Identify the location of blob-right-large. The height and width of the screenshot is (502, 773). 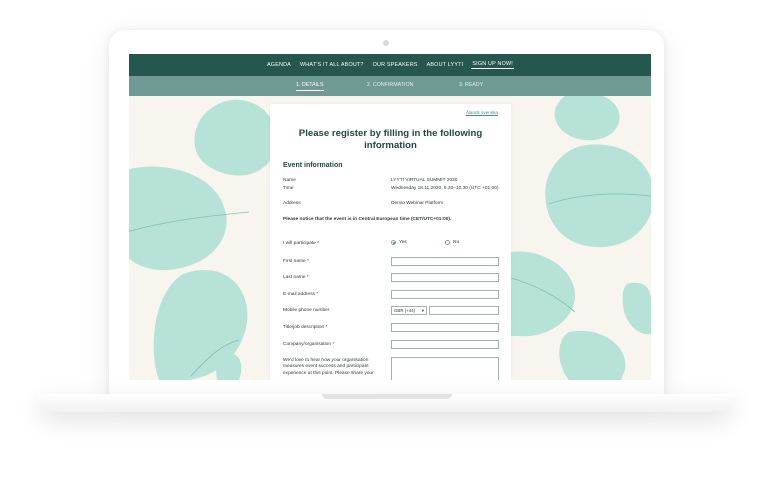
(598, 196).